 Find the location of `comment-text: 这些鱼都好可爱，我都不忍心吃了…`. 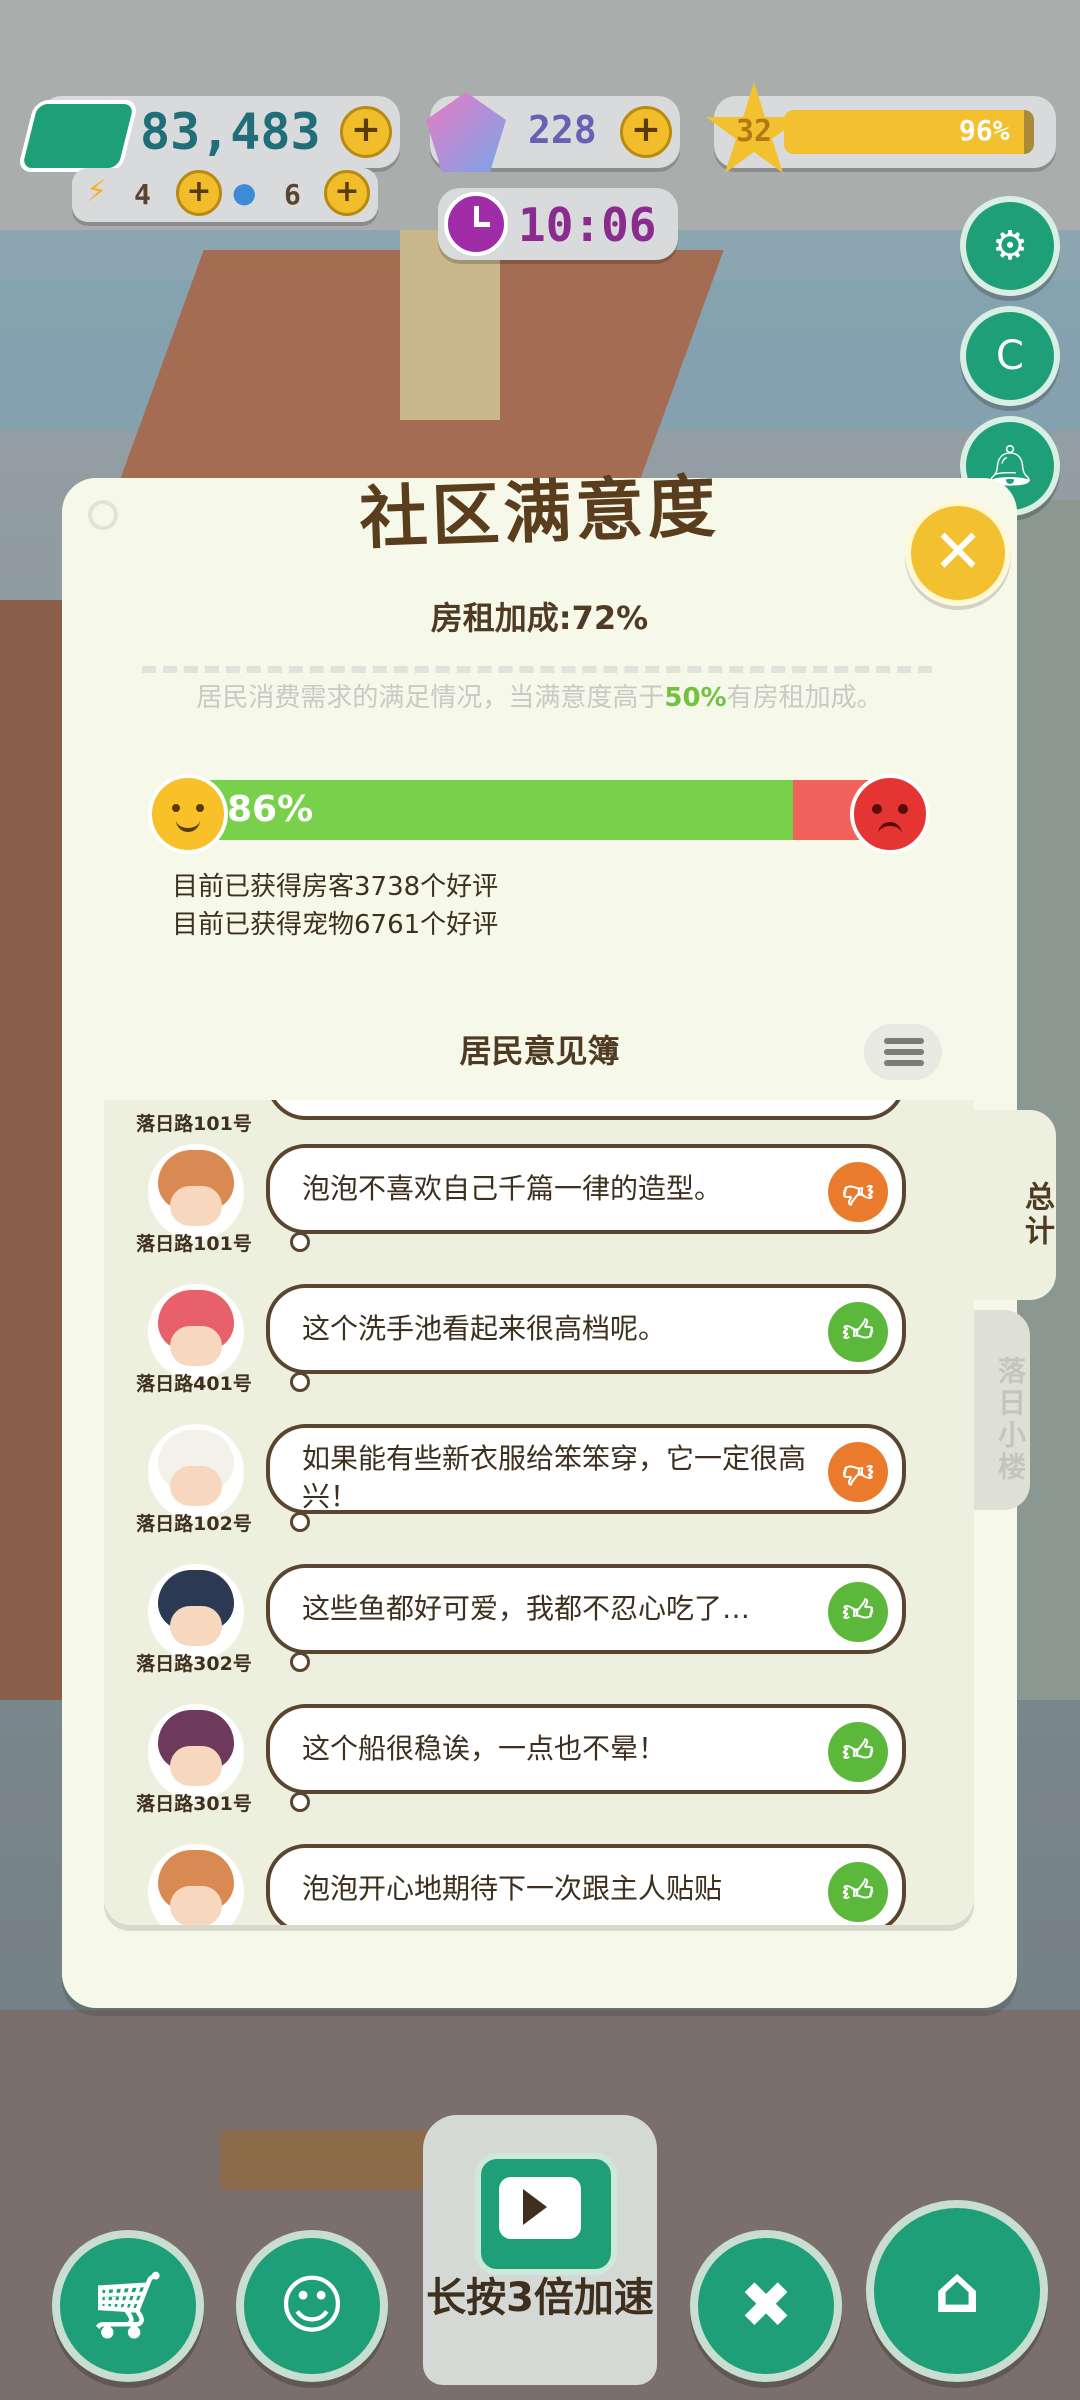

comment-text: 这些鱼都好可爱，我都不忍心吃了… is located at coordinates (526, 1608).